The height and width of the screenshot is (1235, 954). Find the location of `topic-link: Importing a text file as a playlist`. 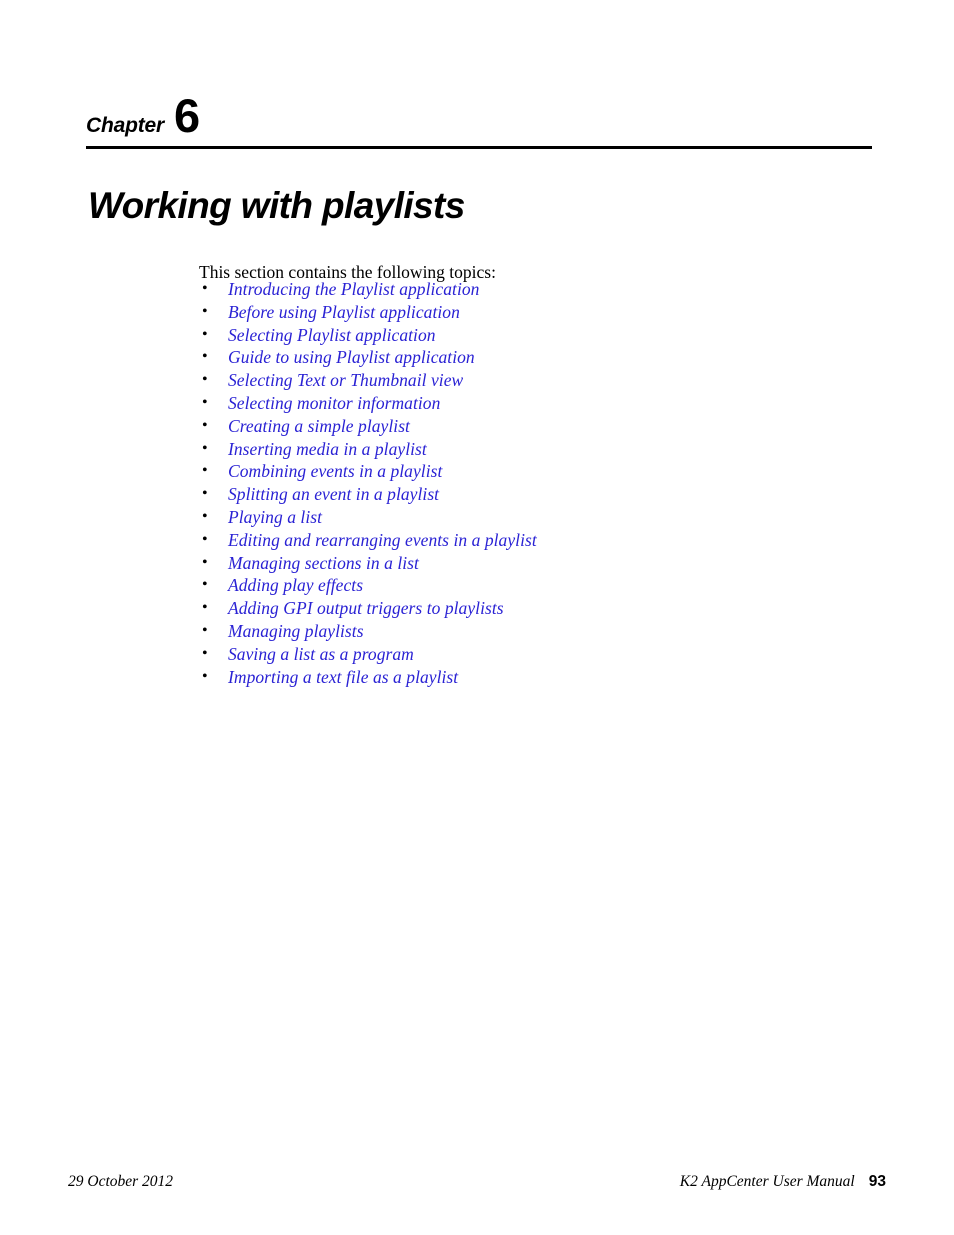

topic-link: Importing a text file as a playlist is located at coordinates (343, 677).